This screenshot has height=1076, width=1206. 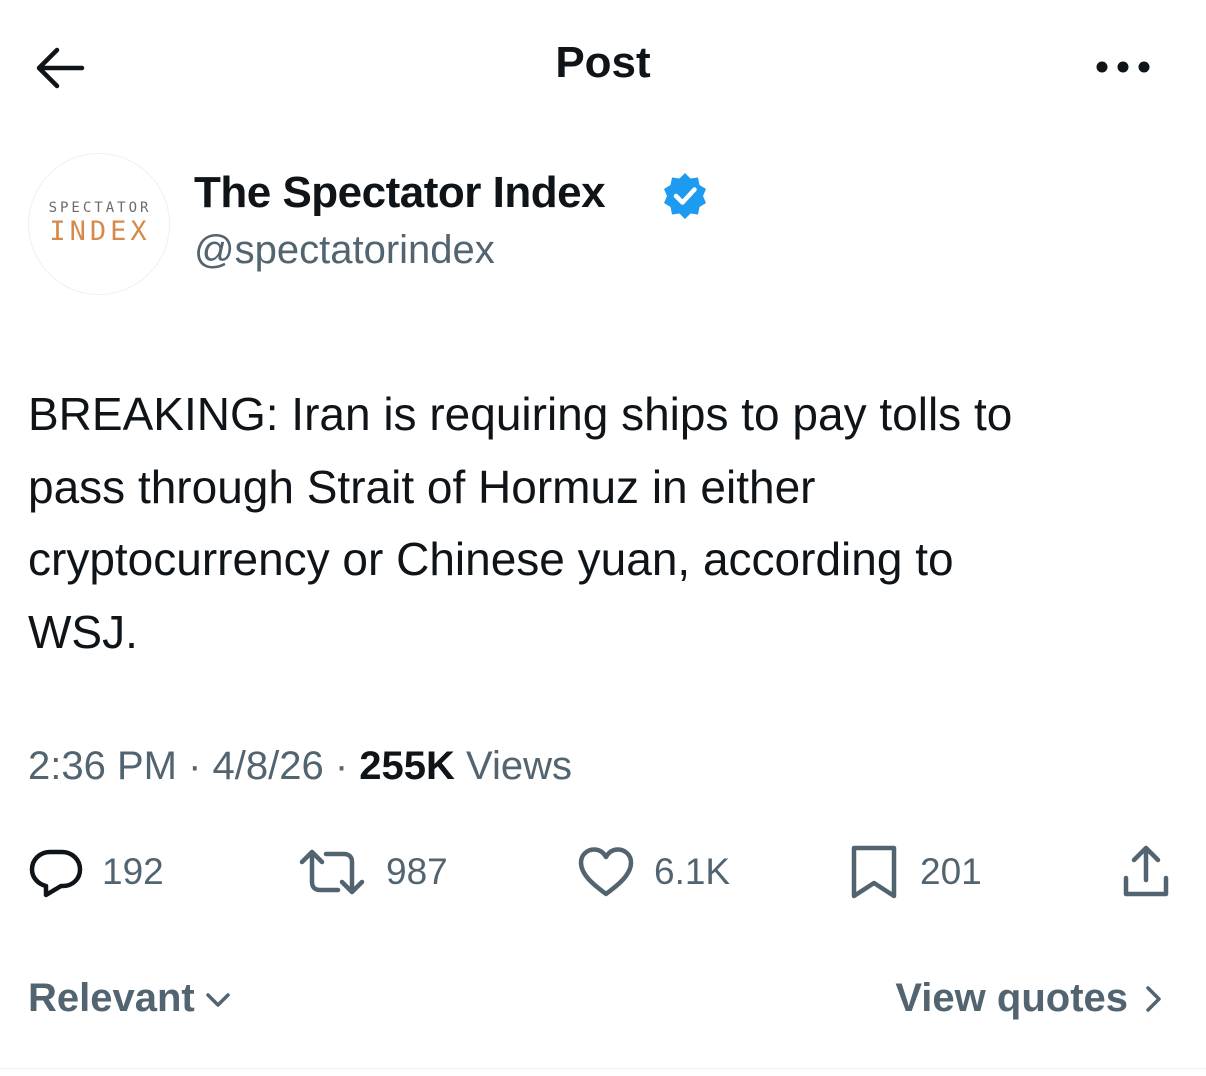 What do you see at coordinates (1153, 998) in the screenshot?
I see `chevron-right-icon` at bounding box center [1153, 998].